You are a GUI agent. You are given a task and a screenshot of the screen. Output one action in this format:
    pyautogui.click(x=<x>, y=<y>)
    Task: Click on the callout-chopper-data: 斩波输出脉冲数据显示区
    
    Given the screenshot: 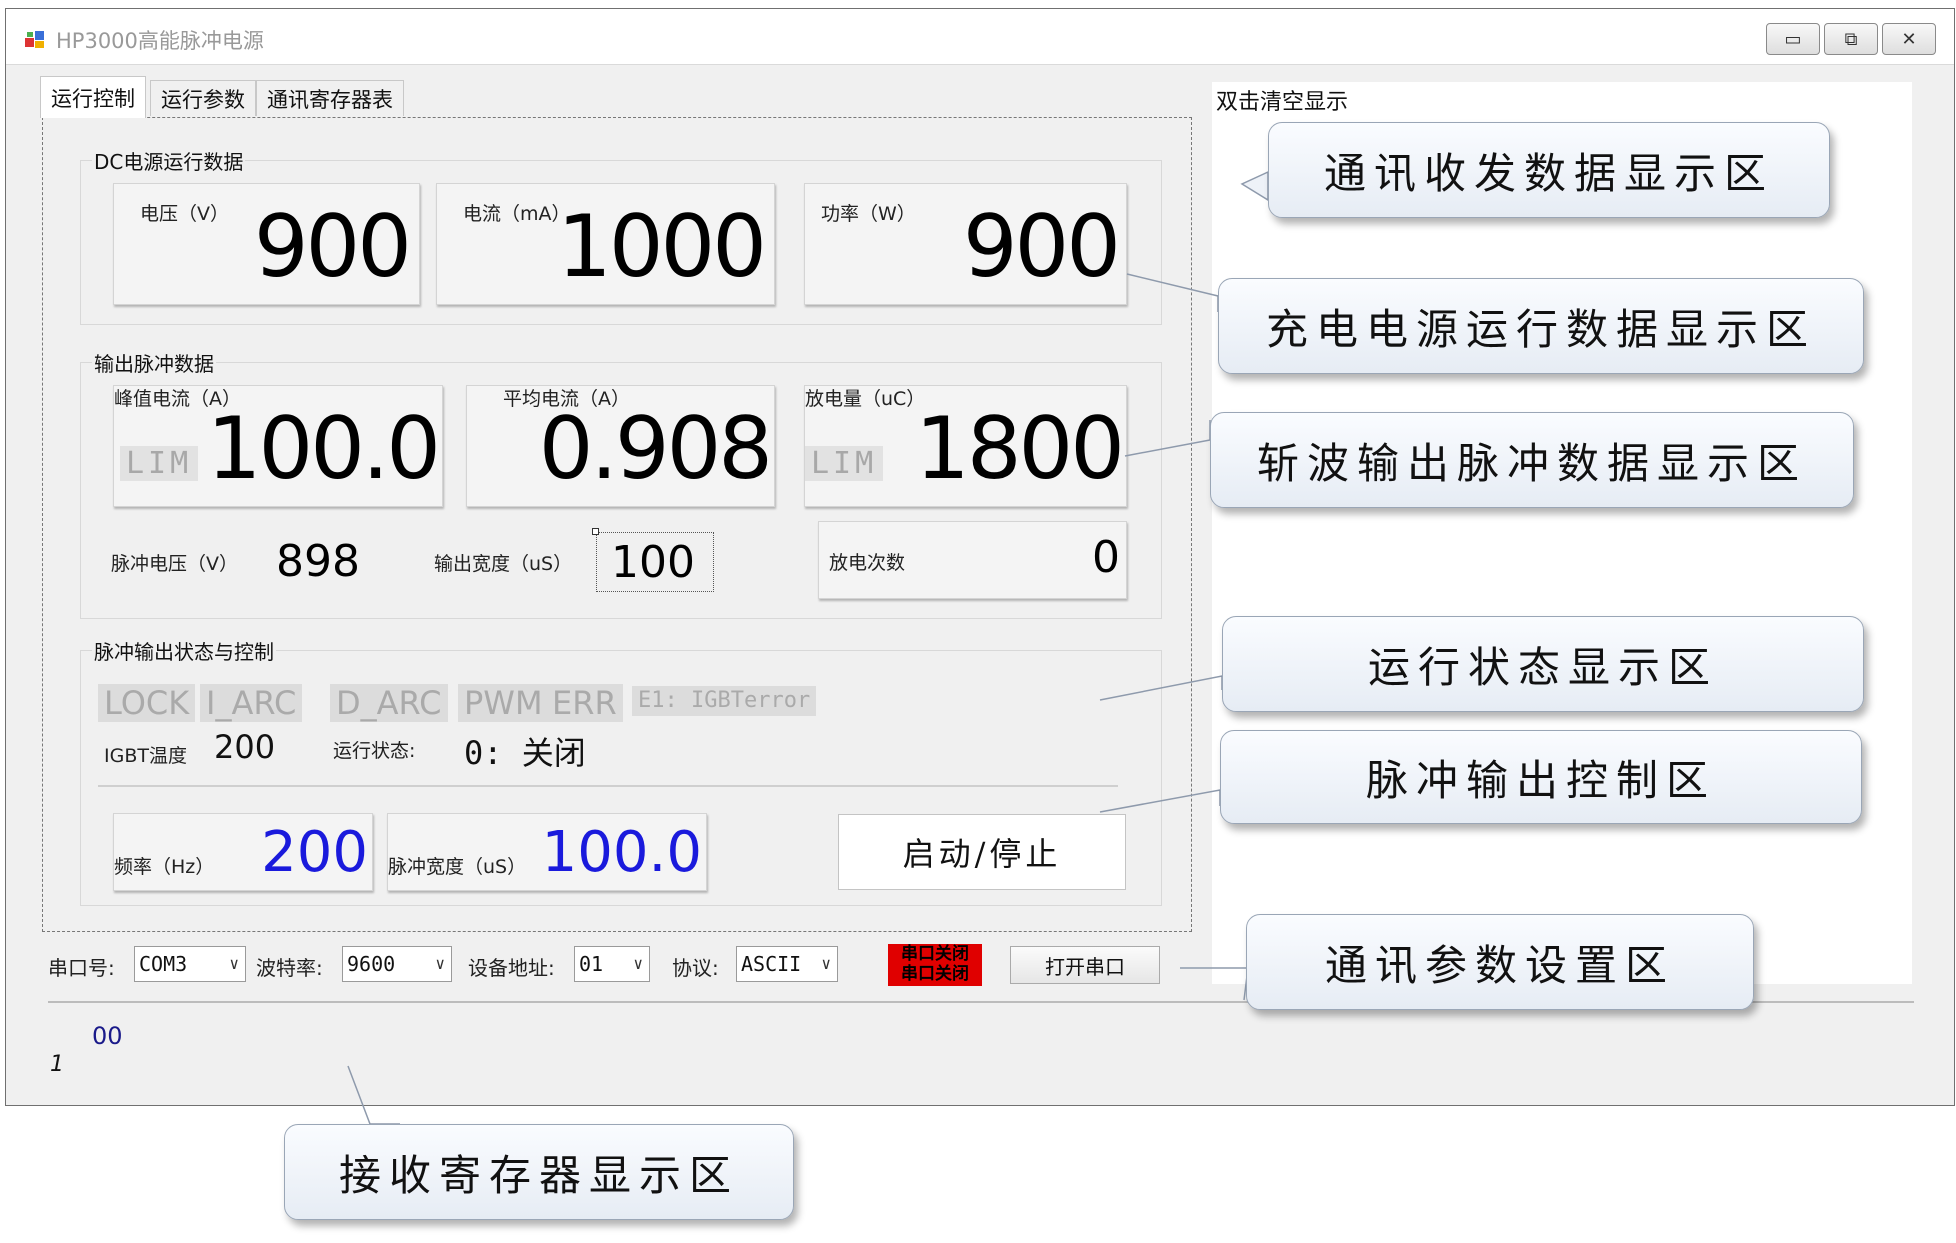 What is the action you would take?
    pyautogui.click(x=1532, y=460)
    